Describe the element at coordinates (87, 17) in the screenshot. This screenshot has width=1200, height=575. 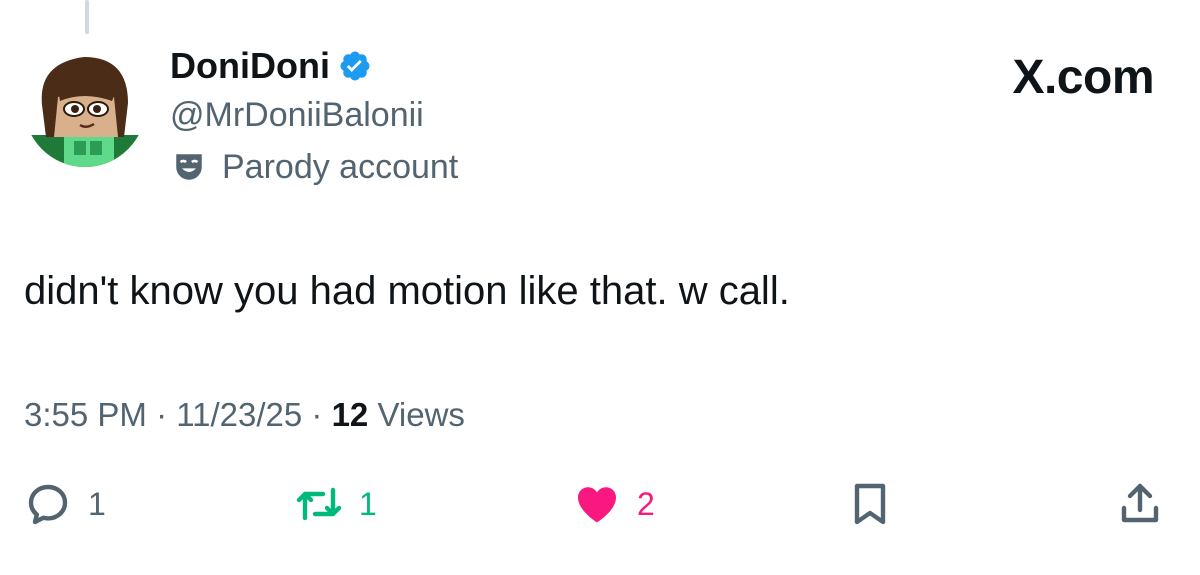
I see `thread-connector-line` at that location.